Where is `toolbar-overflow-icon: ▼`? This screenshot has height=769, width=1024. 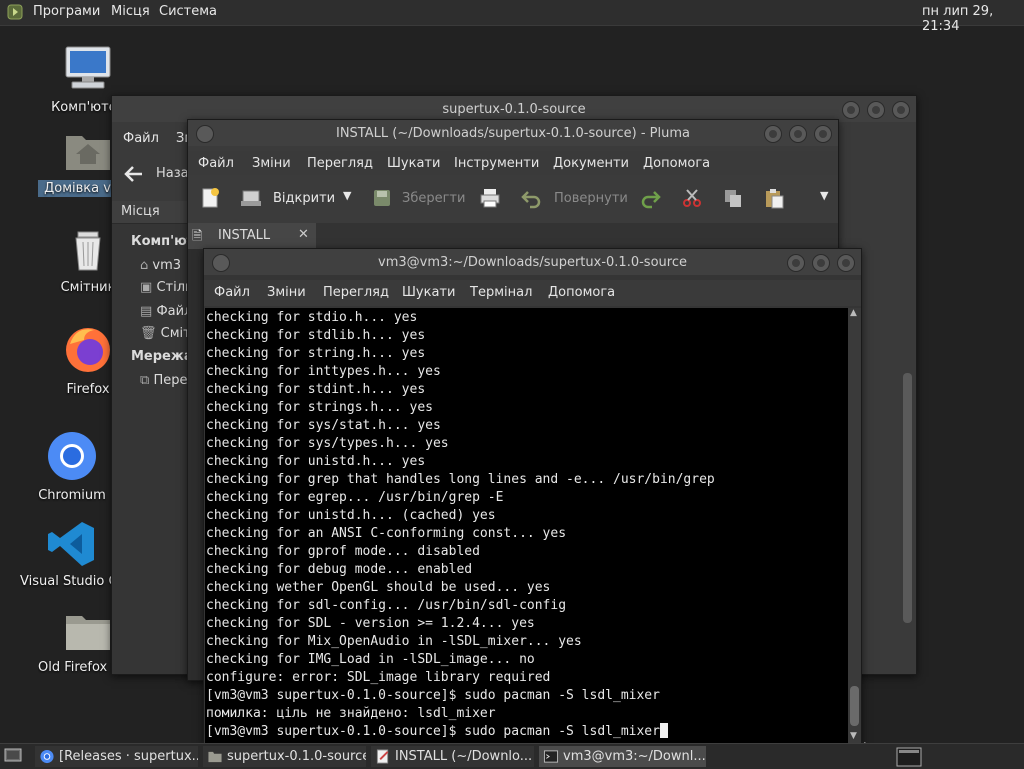 toolbar-overflow-icon: ▼ is located at coordinates (824, 195).